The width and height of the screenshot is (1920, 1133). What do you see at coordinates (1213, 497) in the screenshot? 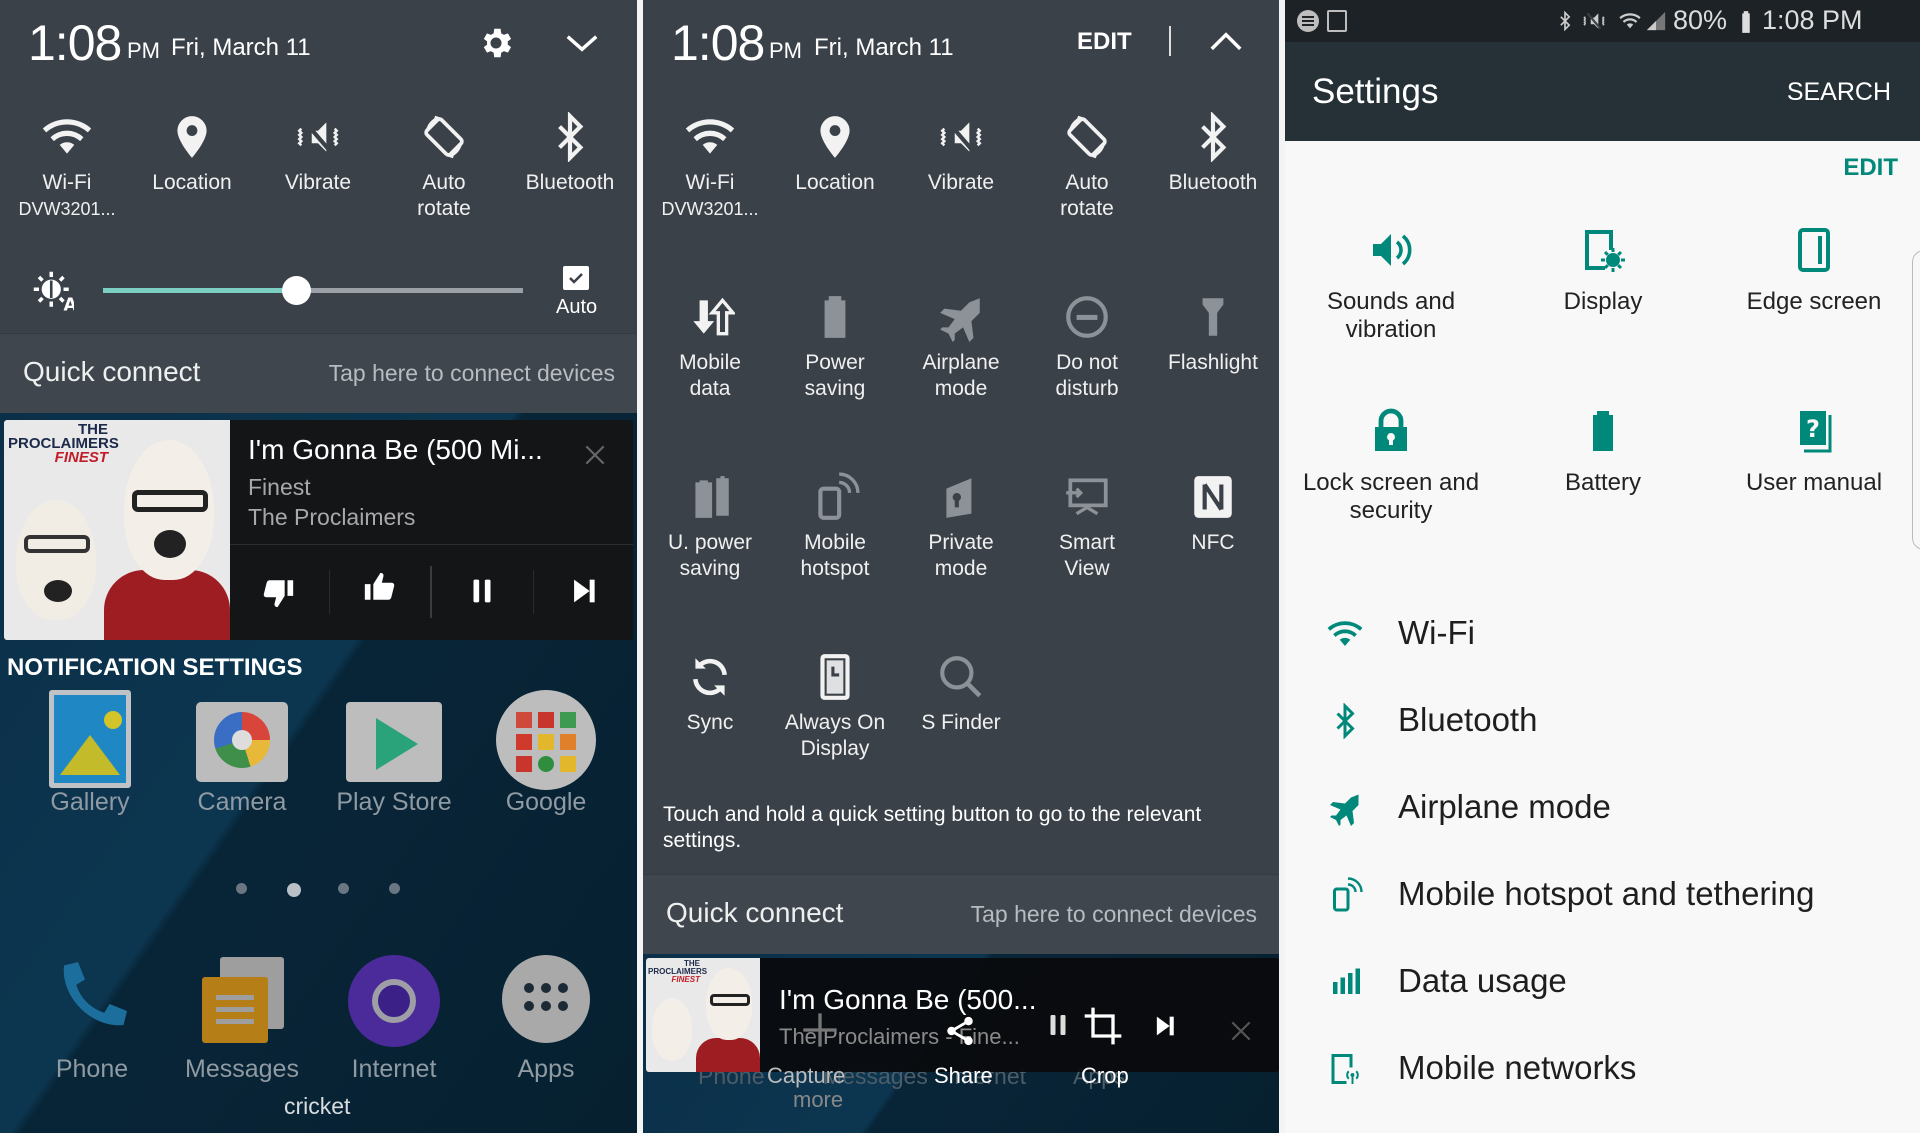
I see `nfc-icon` at bounding box center [1213, 497].